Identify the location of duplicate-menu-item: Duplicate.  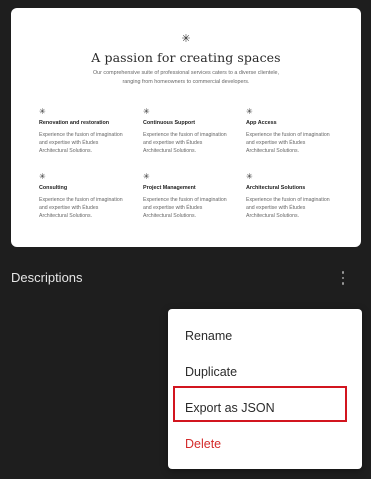
(211, 372).